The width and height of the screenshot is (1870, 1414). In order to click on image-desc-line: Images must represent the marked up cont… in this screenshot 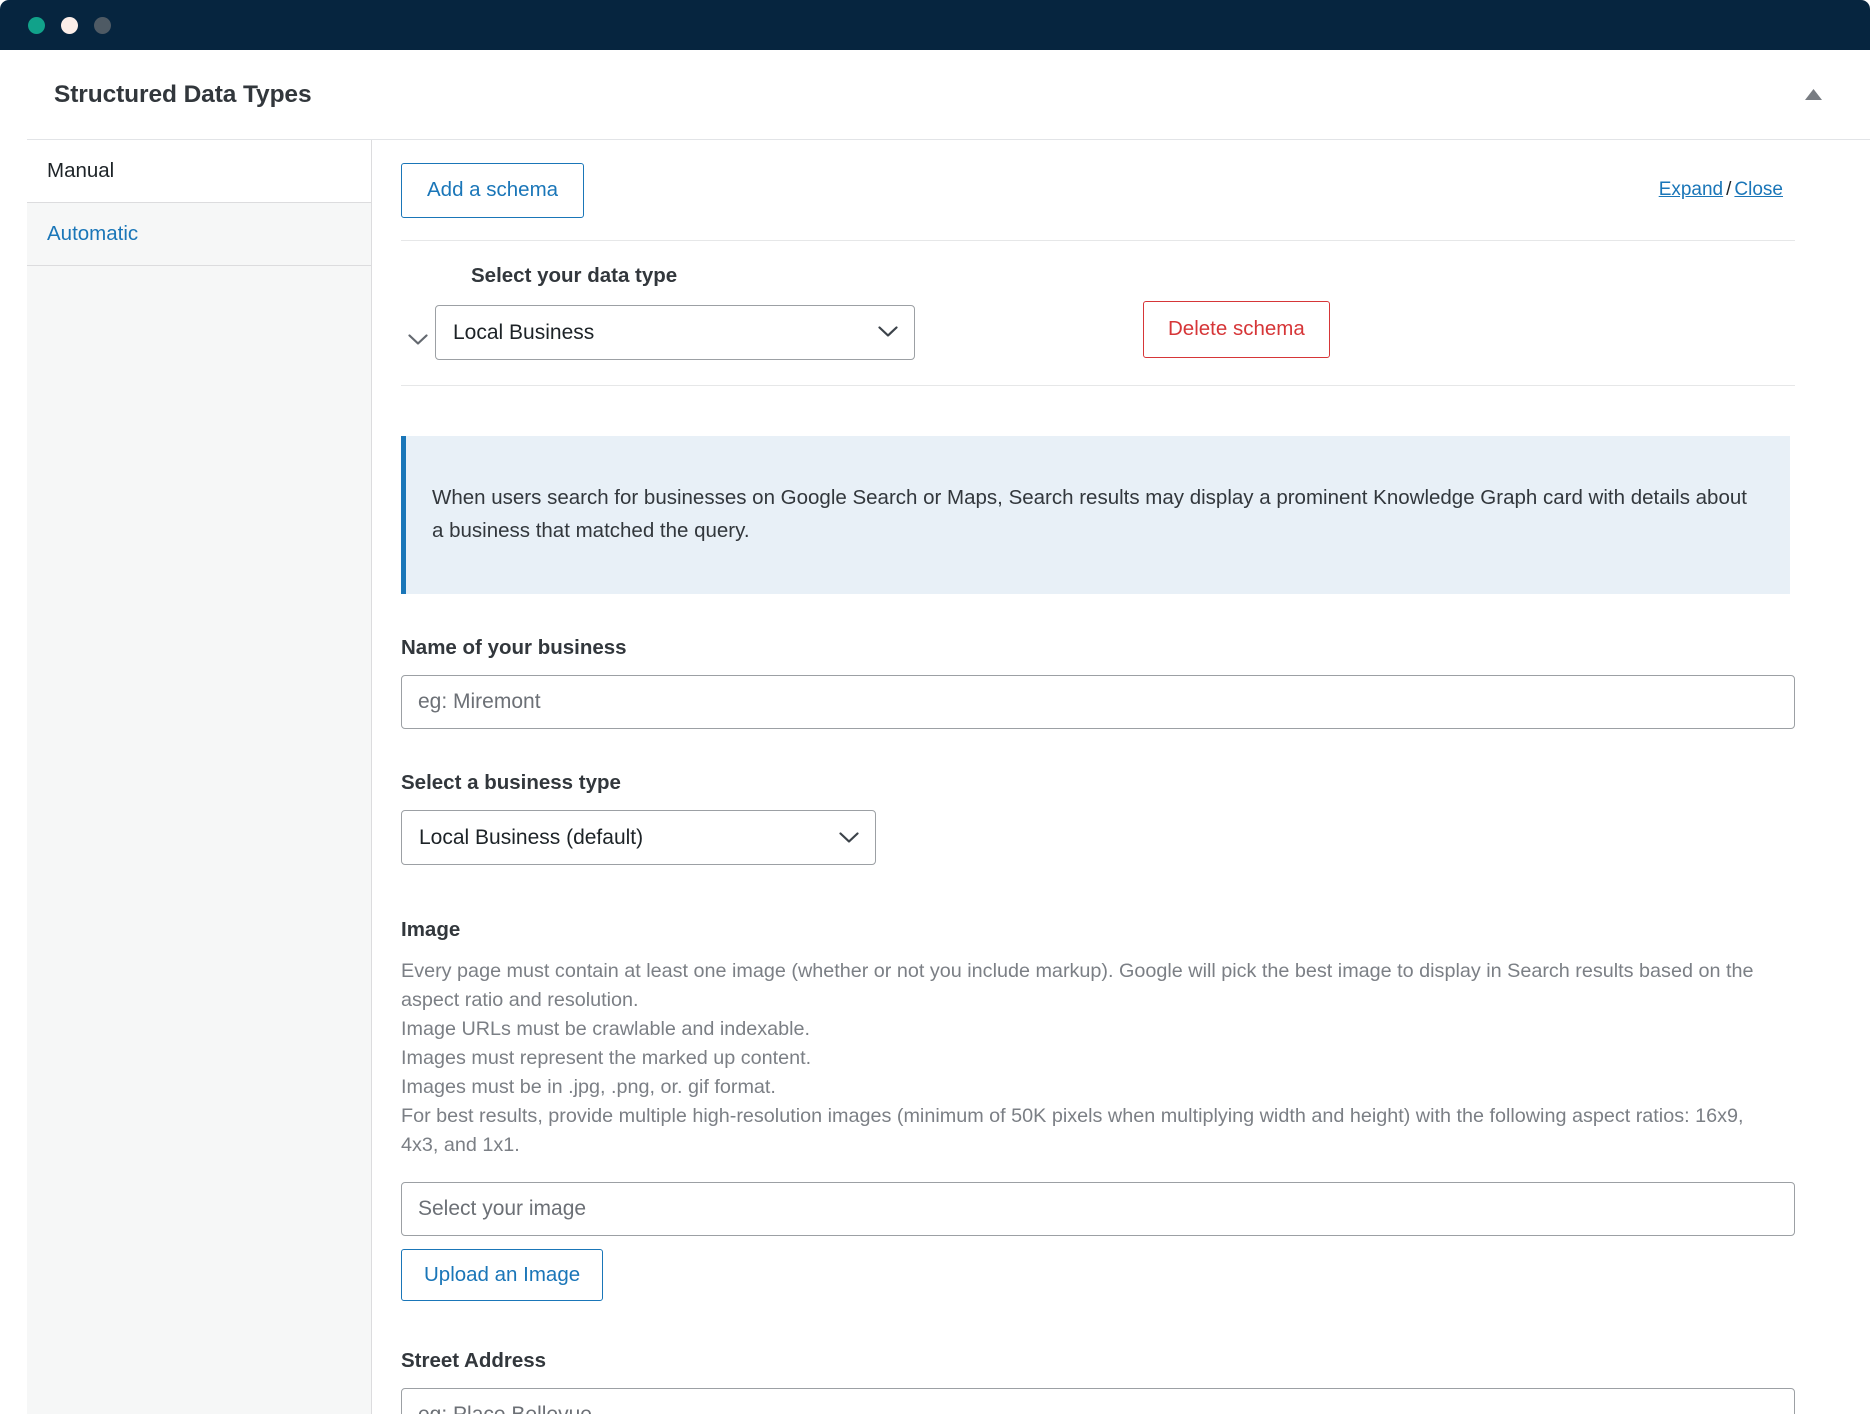, I will do `click(606, 1057)`.